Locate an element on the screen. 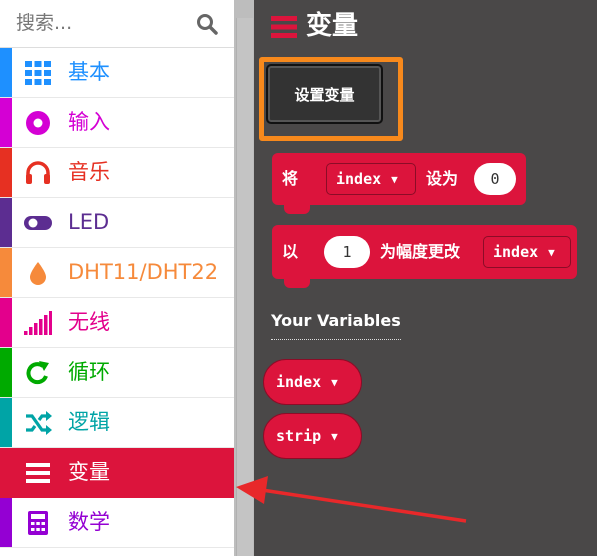 Image resolution: width=597 pixels, height=556 pixels. variable-name: strip is located at coordinates (299, 436).